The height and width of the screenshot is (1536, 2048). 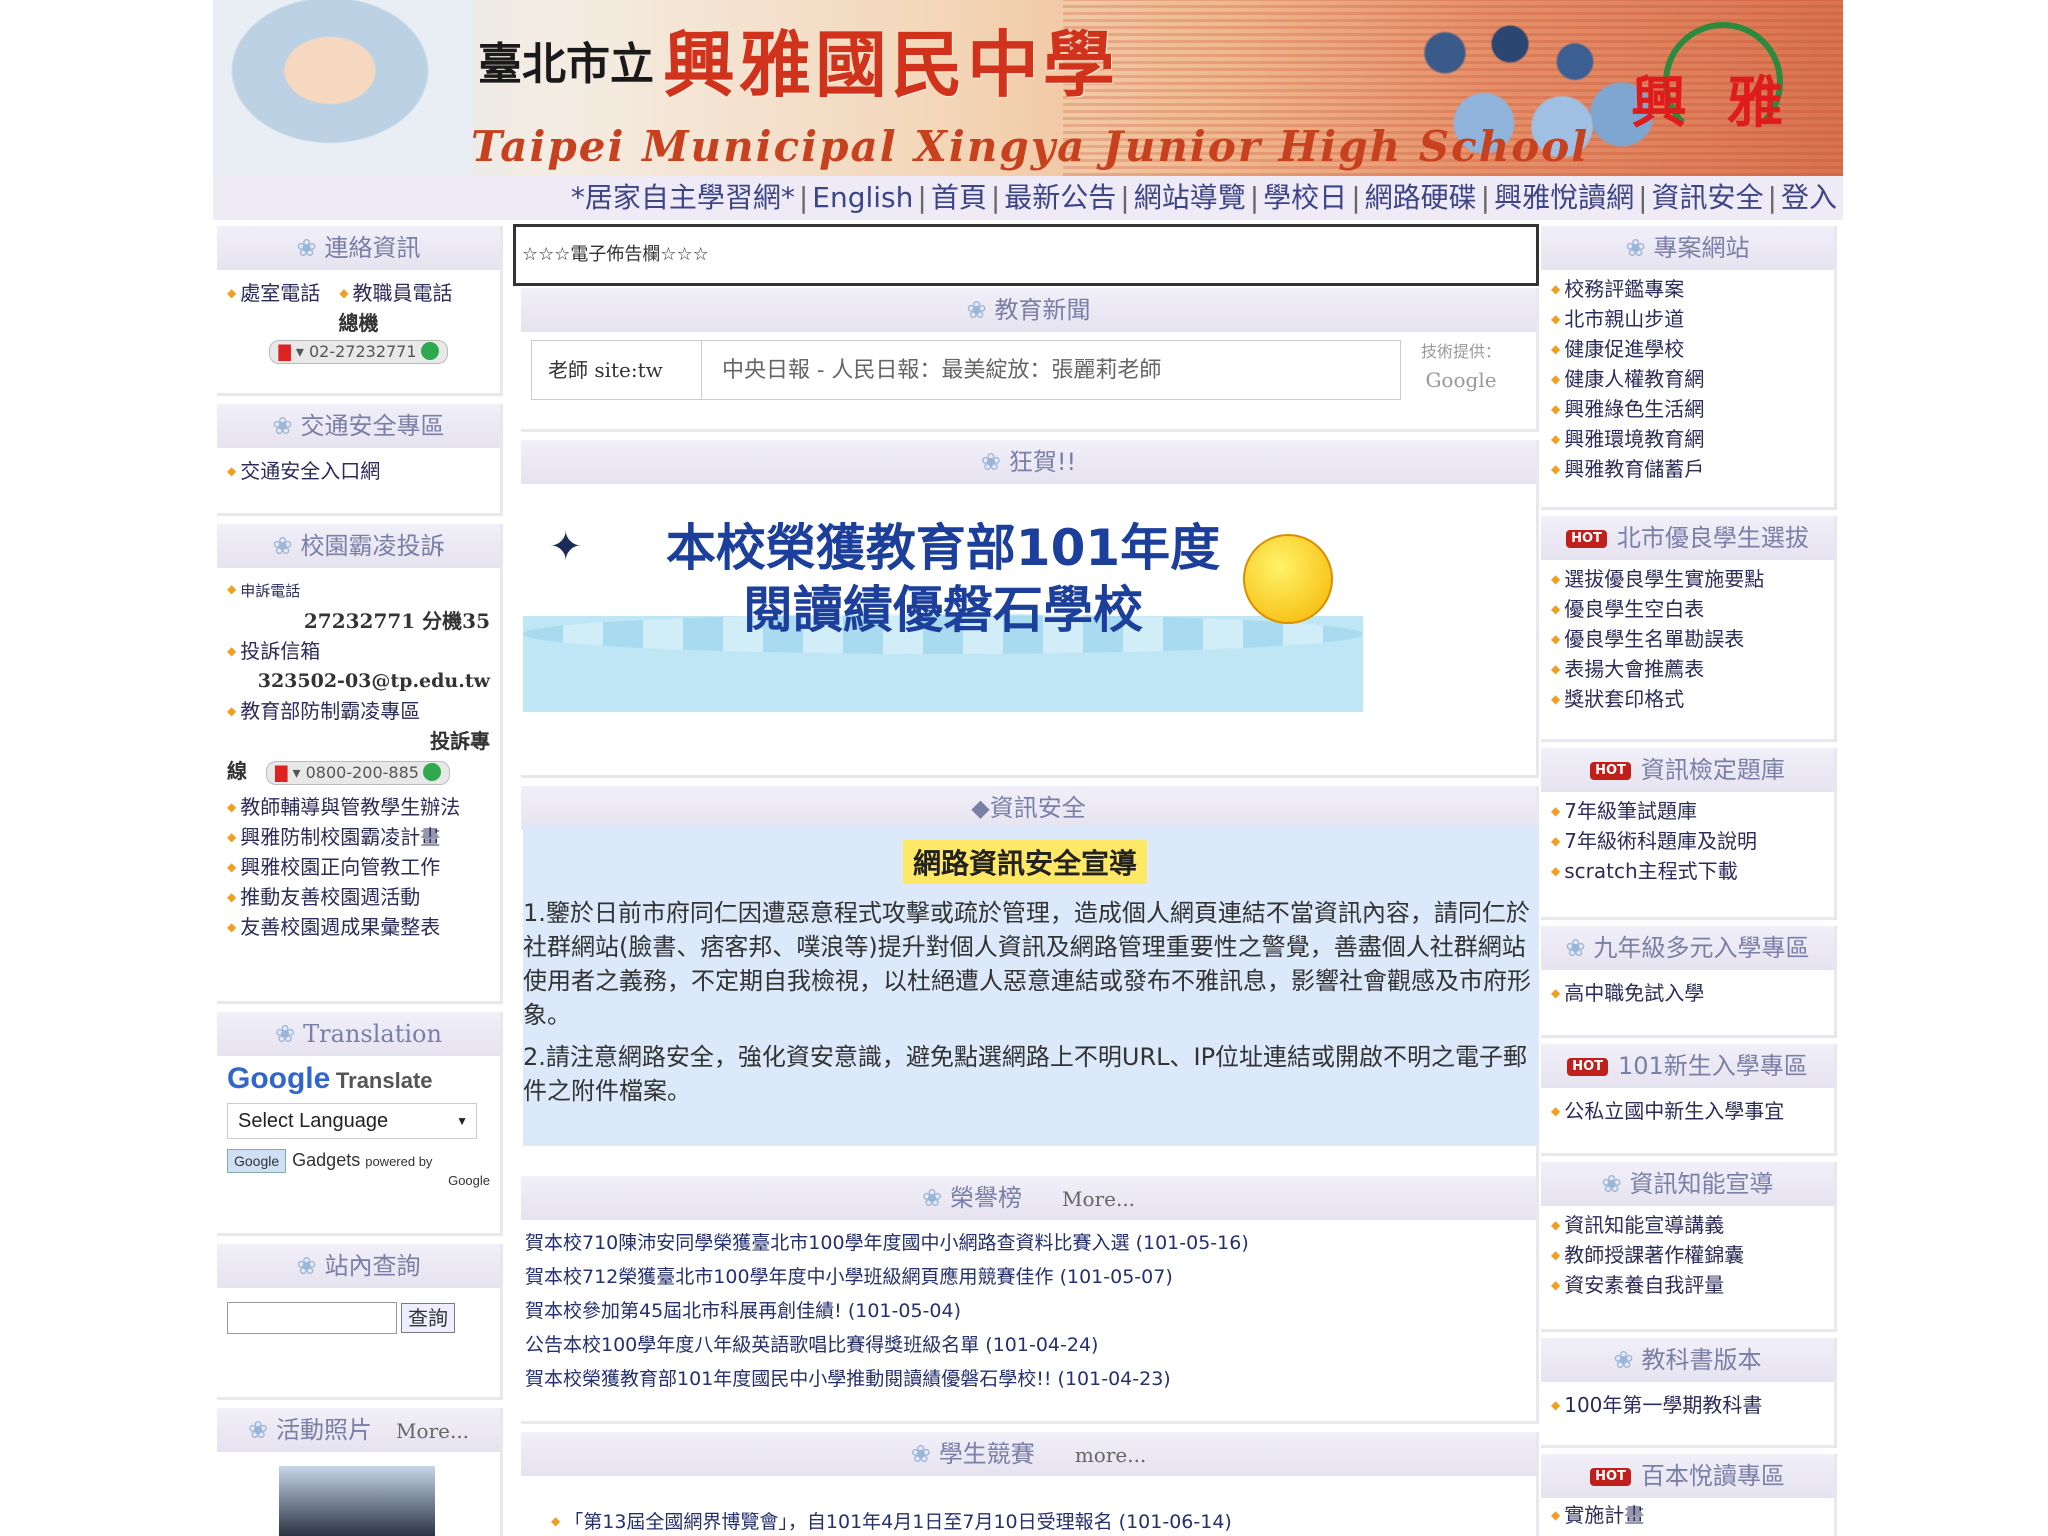 I want to click on nav-news: 最新公告, so click(x=1060, y=197).